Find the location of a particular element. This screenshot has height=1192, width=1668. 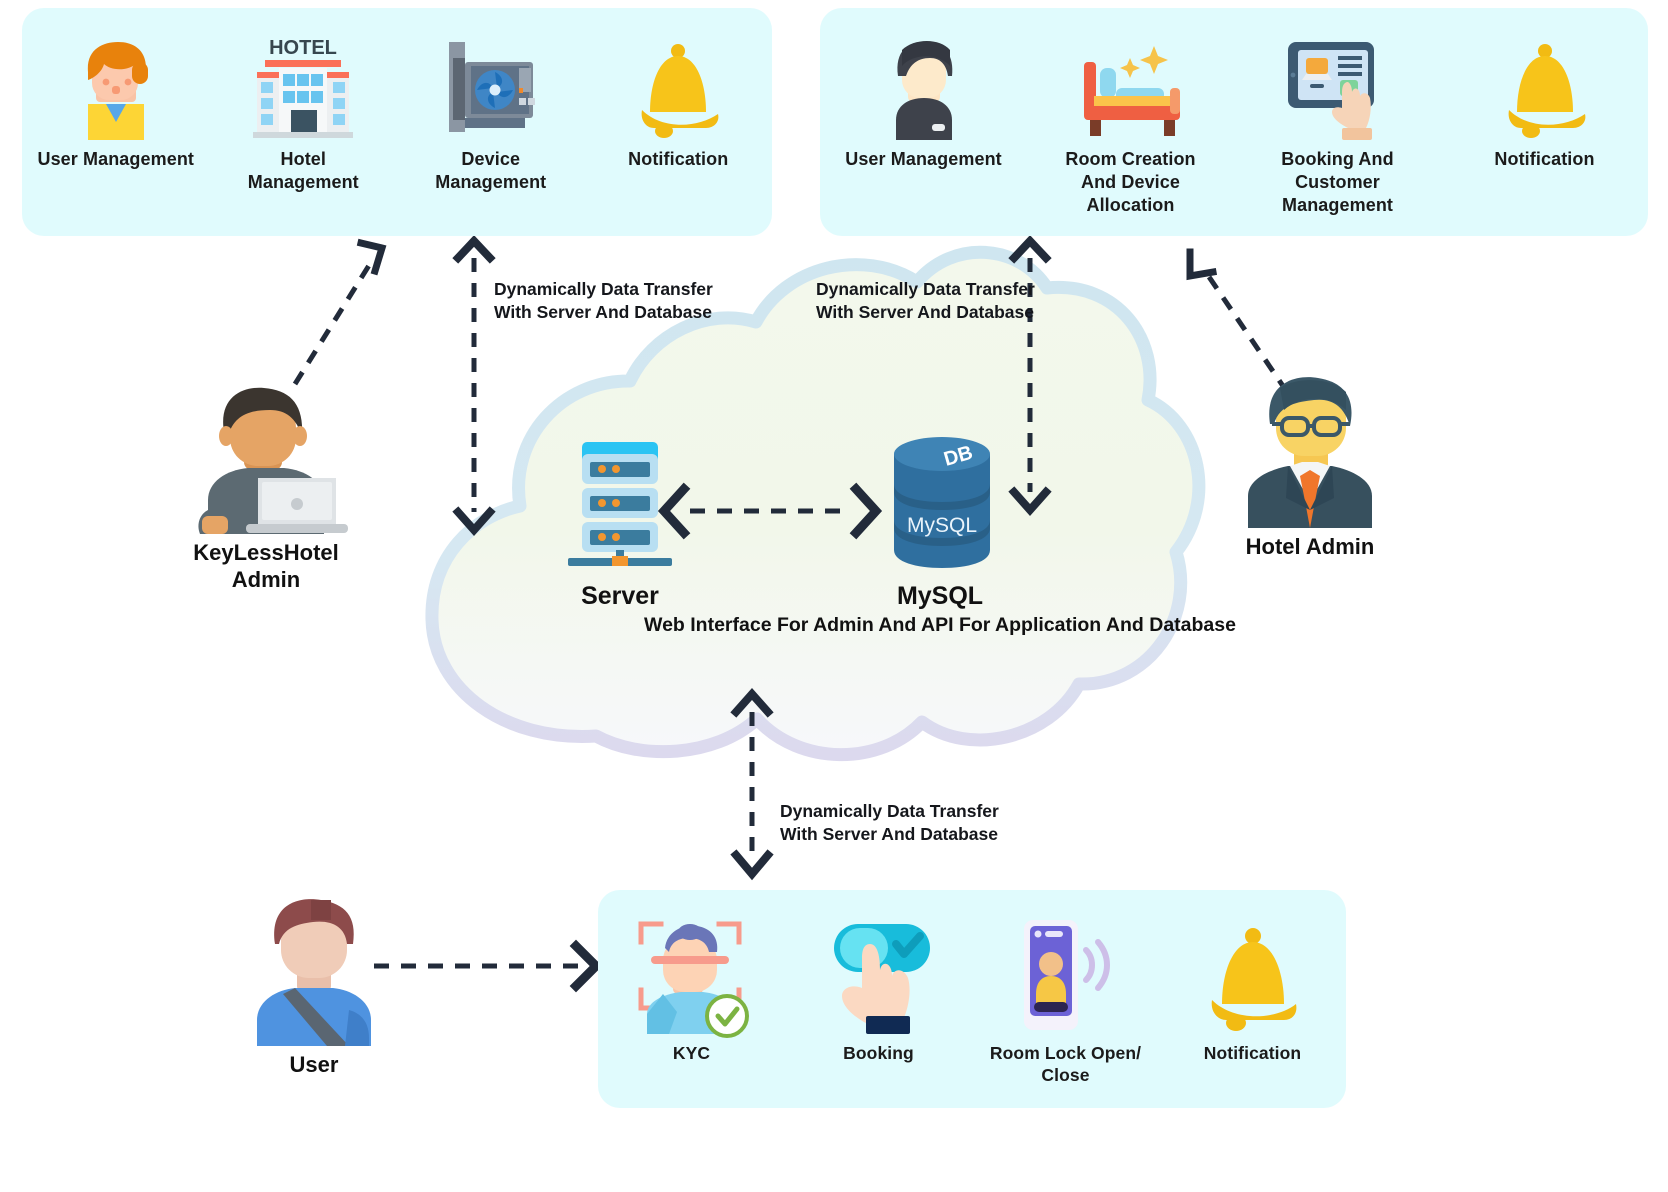

feature-label: KYC is located at coordinates (691, 1053).